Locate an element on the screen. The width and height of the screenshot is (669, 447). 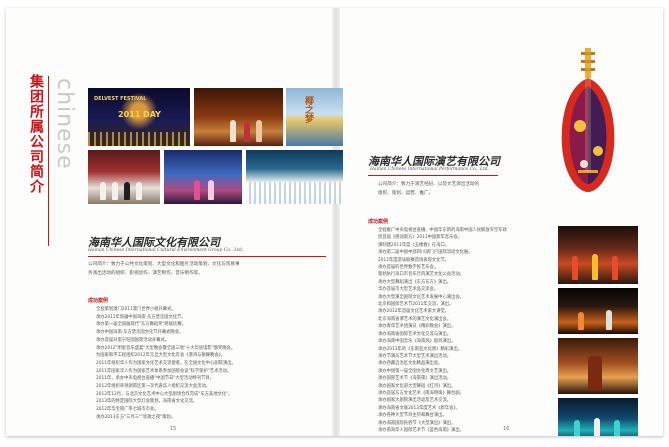
list-item: 2011年国家华人作为国家艺术体系参加国际会议"科学保护"艺术活动。 is located at coordinates (164, 371).